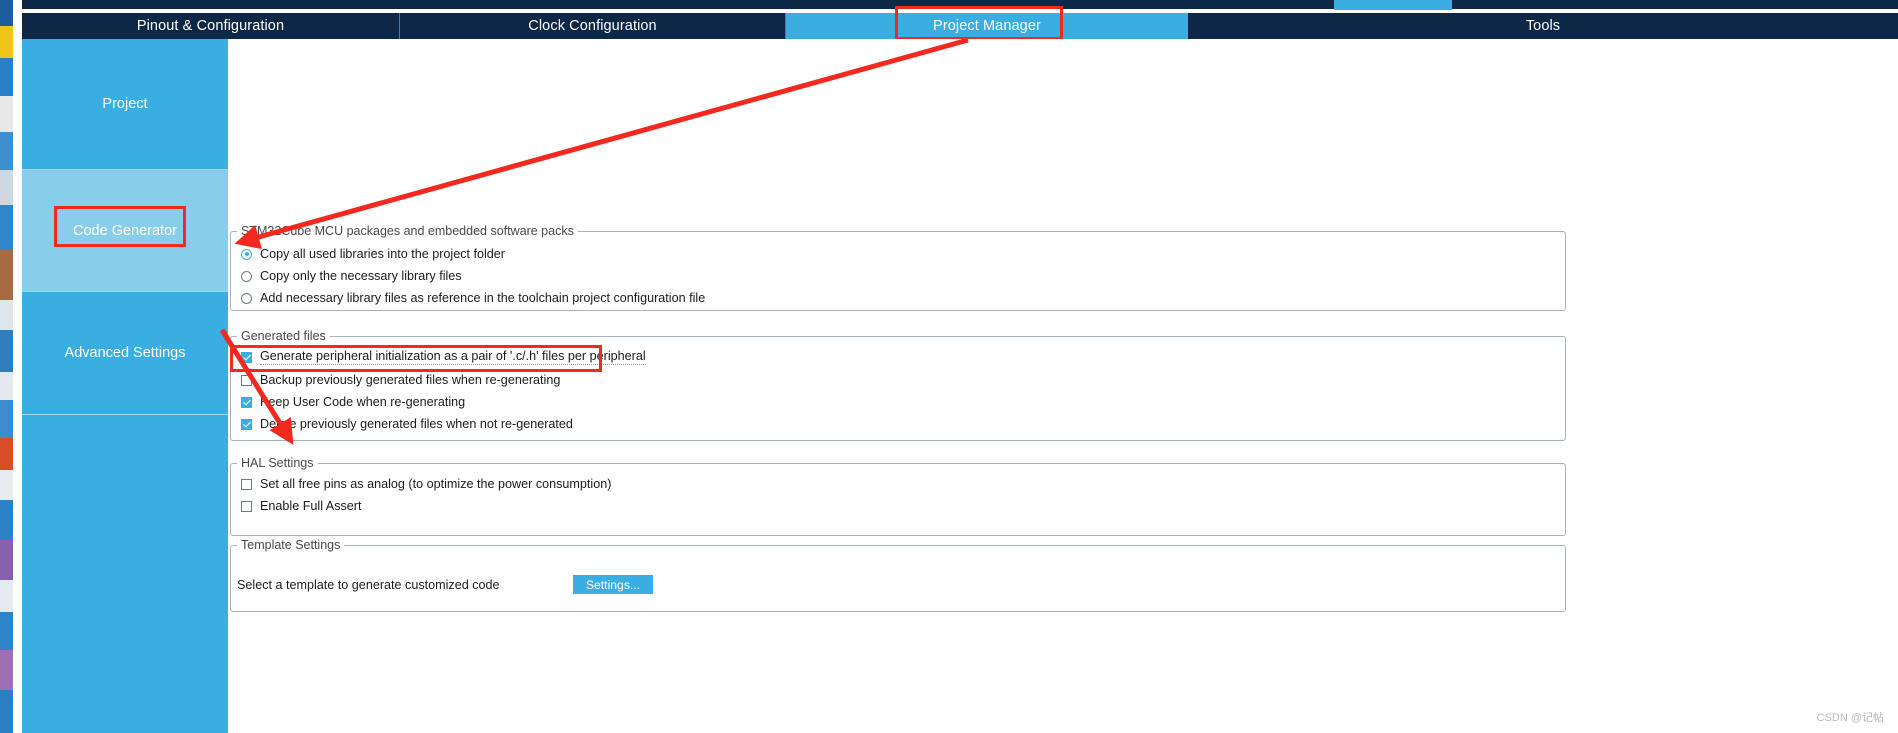  What do you see at coordinates (363, 402) in the screenshot?
I see `option-label: Keep User Code when re-generating` at bounding box center [363, 402].